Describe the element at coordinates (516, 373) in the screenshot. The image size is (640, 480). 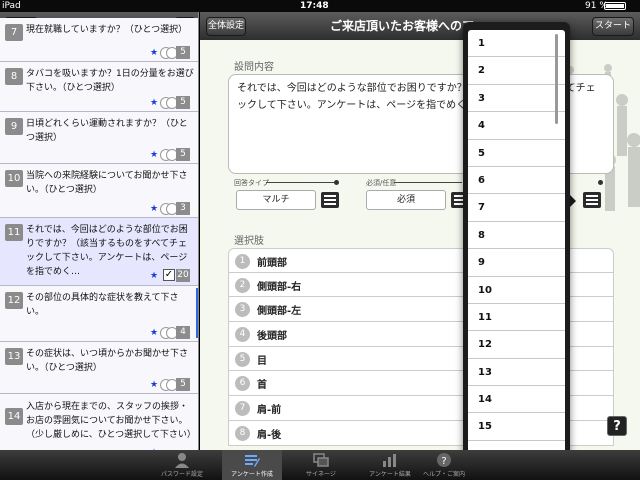
I see `picker-option: 13` at that location.